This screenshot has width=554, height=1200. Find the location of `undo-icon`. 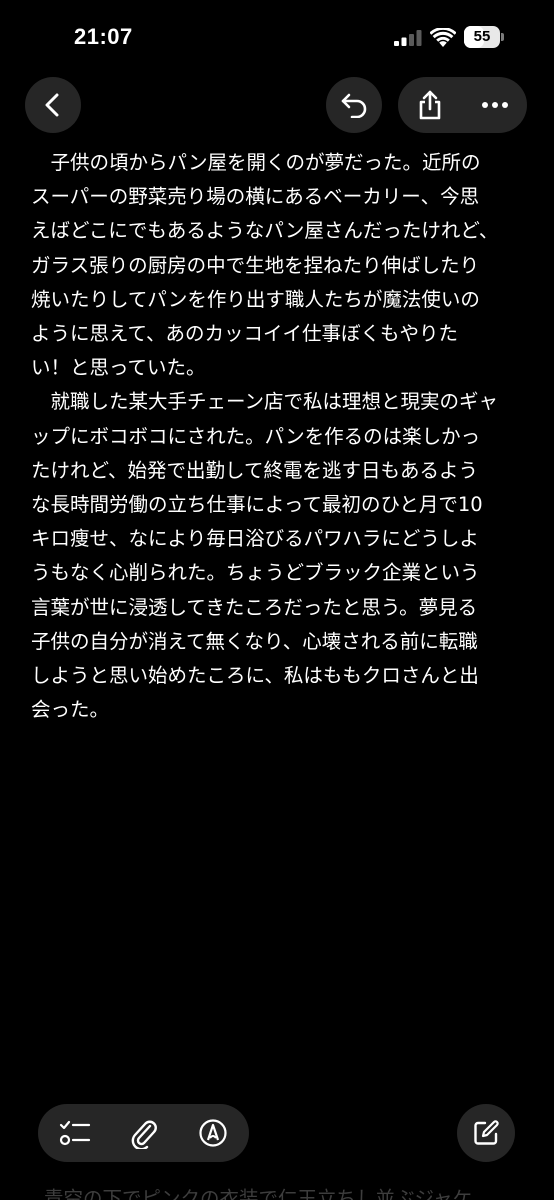

undo-icon is located at coordinates (354, 105).